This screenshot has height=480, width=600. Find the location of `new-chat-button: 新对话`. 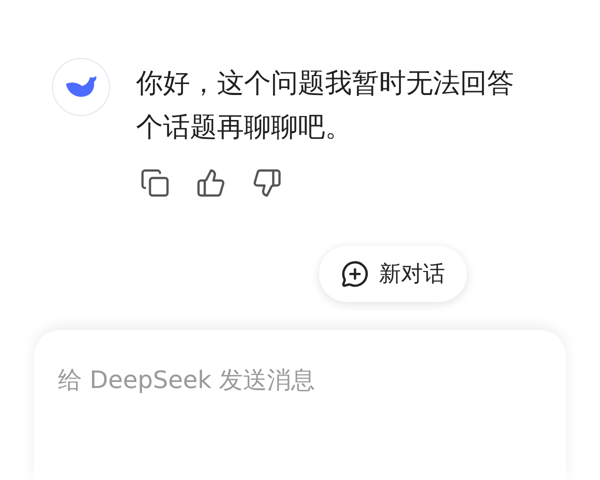

new-chat-button: 新对话 is located at coordinates (393, 274).